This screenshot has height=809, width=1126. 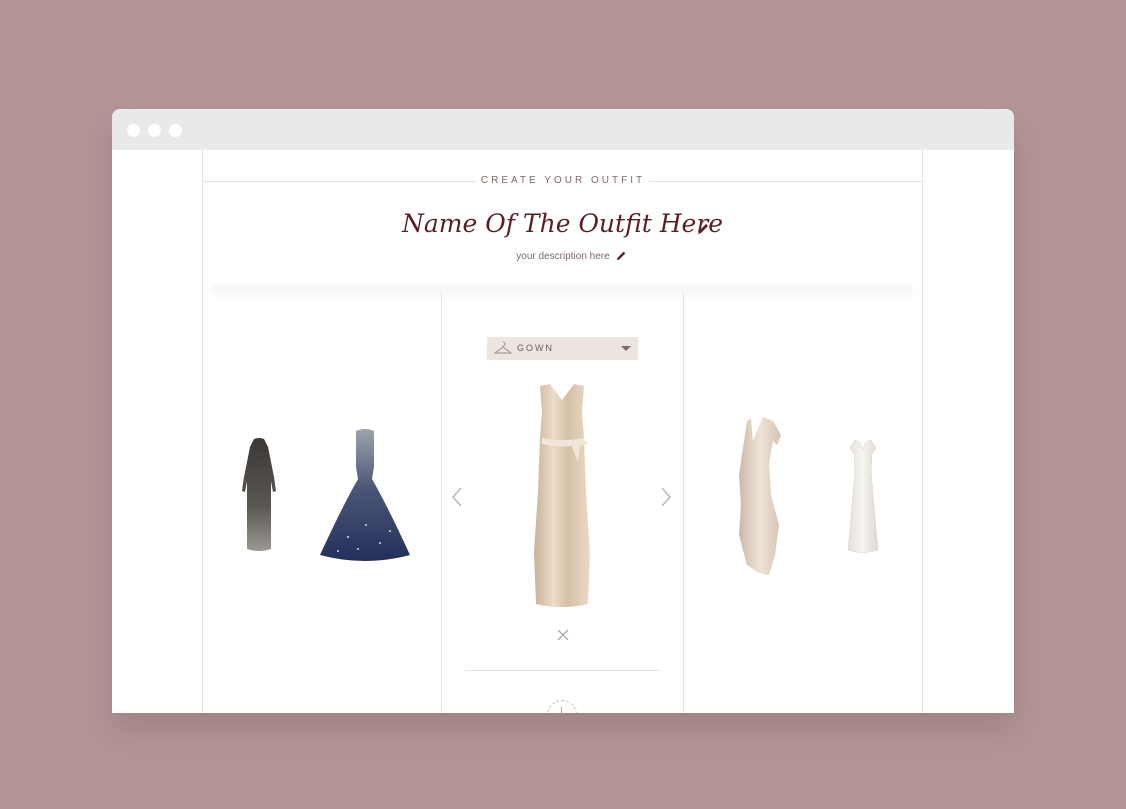 I want to click on window-dot-close, so click(x=133, y=130).